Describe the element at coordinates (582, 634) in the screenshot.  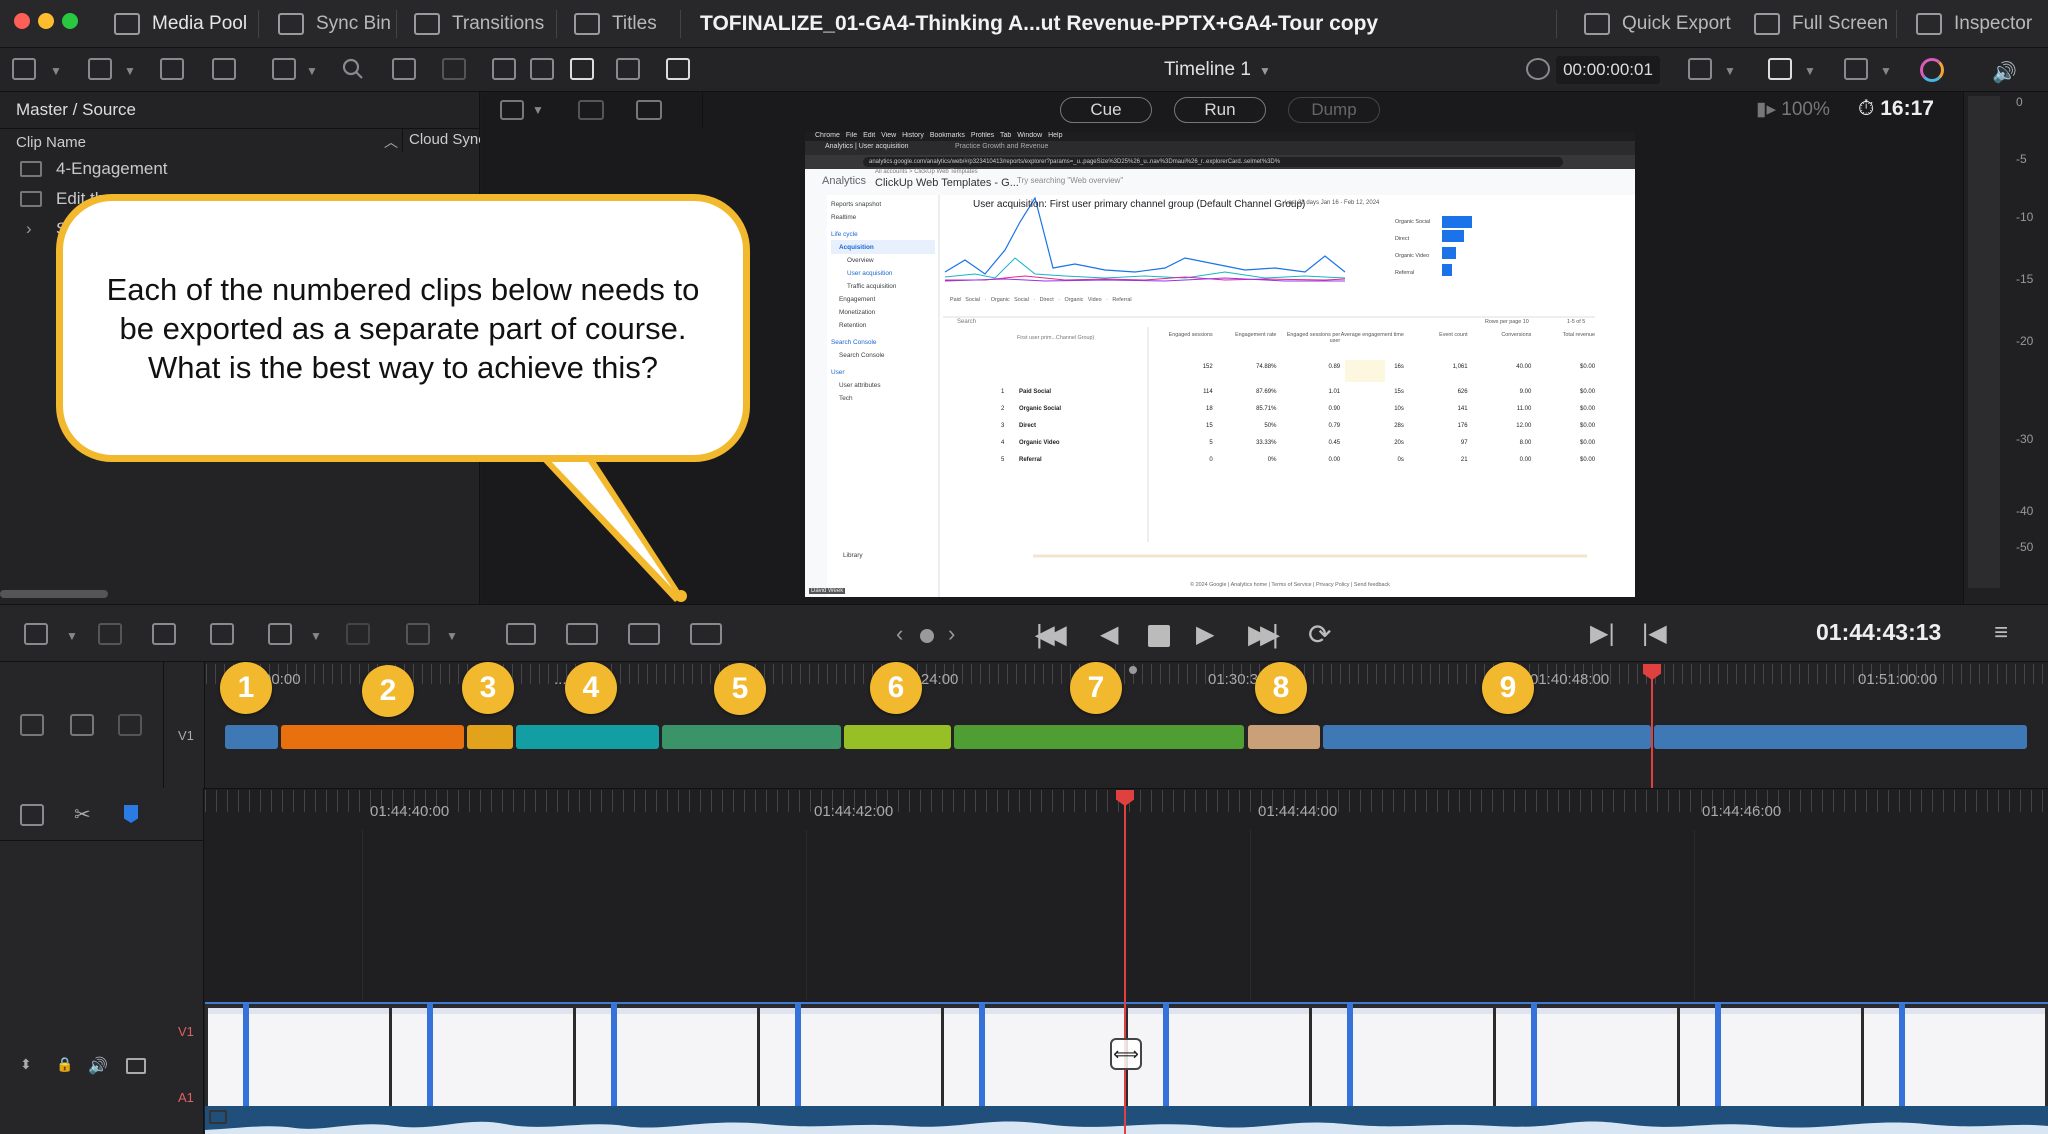
I see `poi-icon` at that location.